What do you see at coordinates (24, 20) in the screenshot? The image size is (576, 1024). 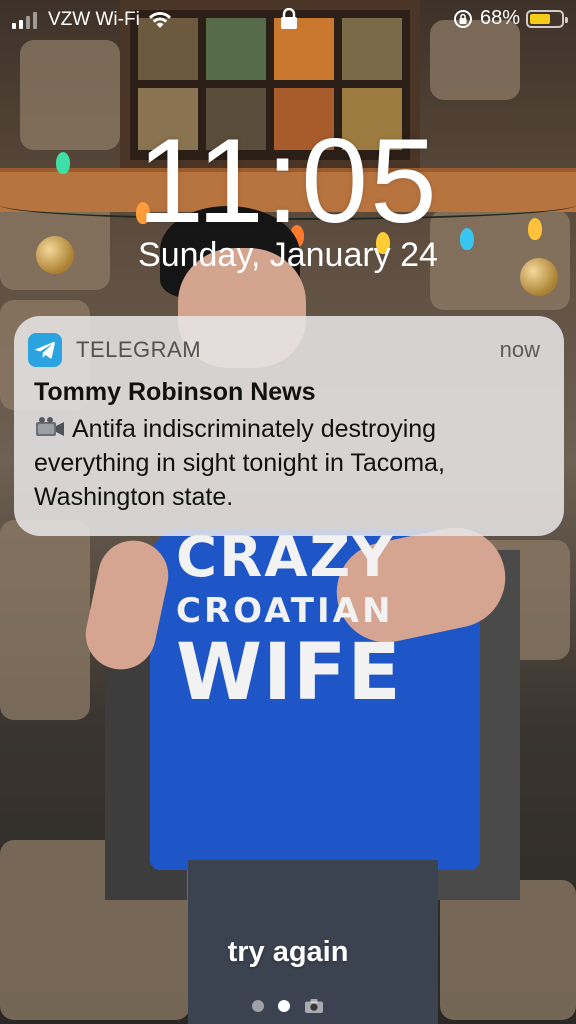 I see `cellular-signal-icon` at bounding box center [24, 20].